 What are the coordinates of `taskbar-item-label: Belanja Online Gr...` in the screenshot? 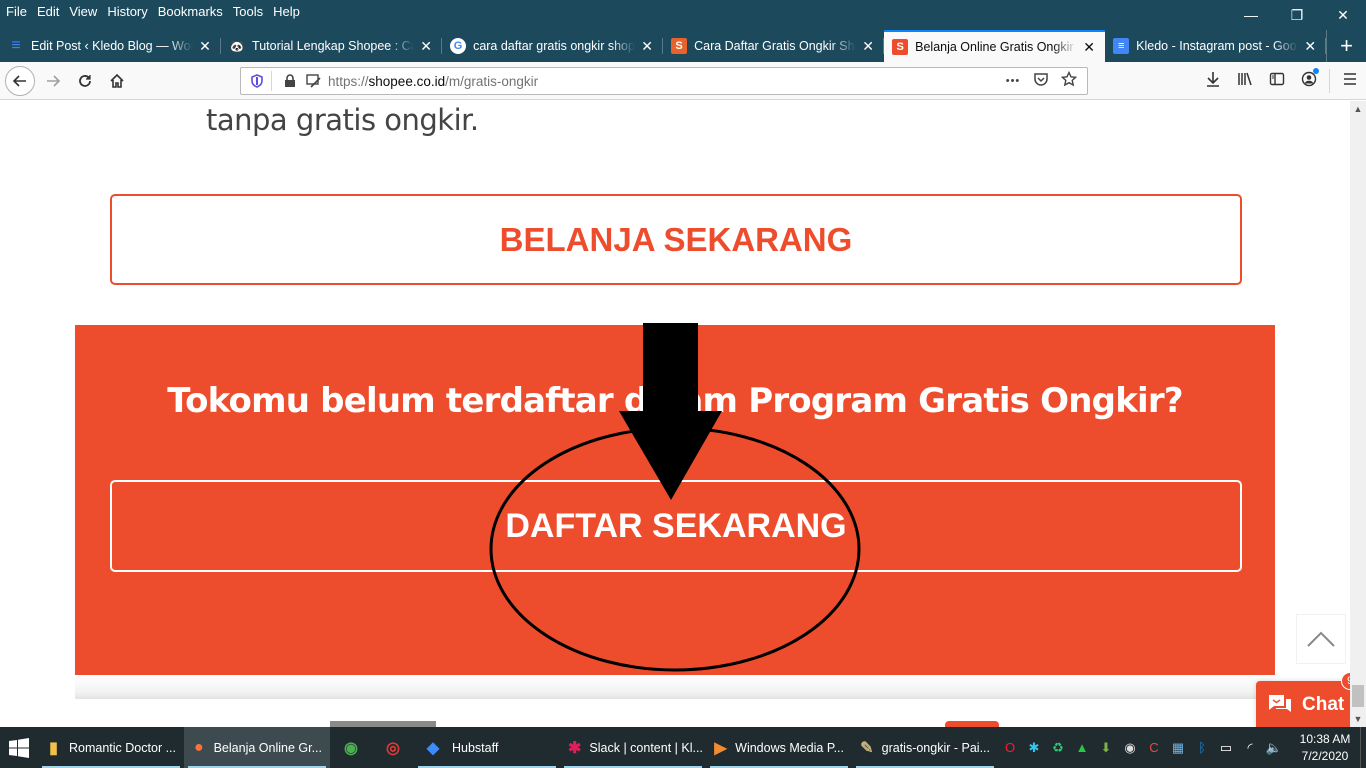 It's located at (267, 747).